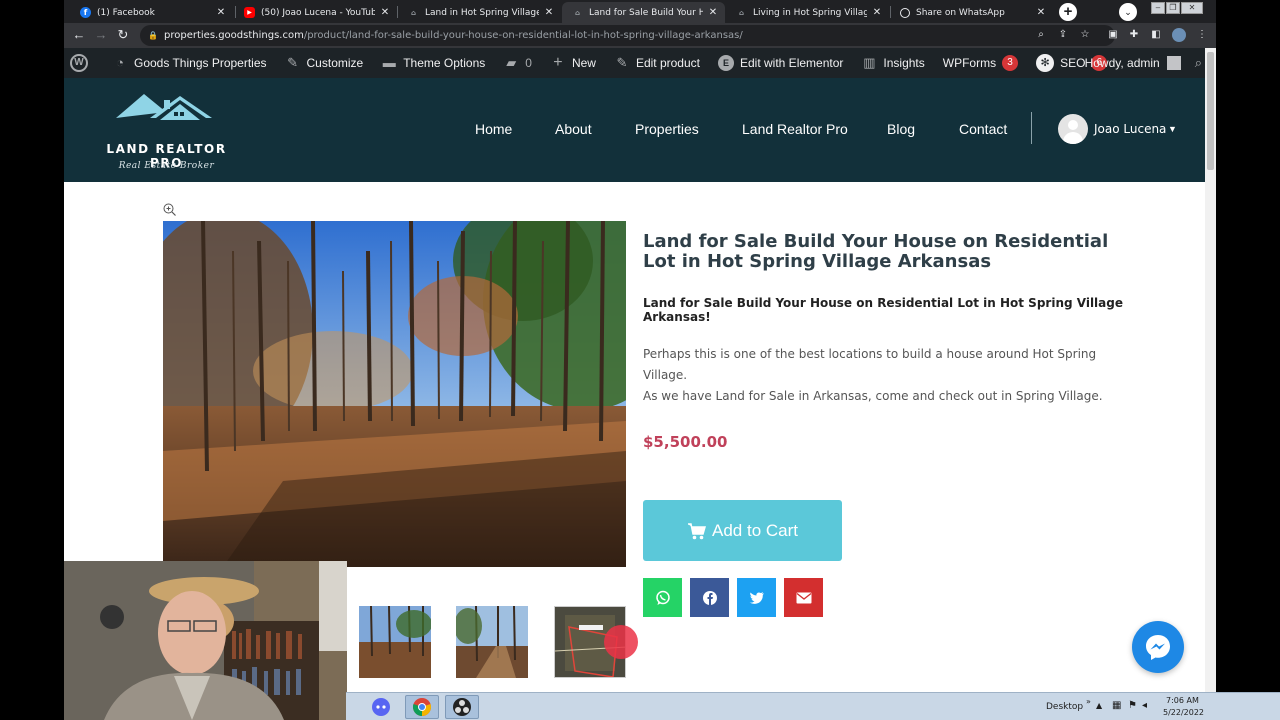  I want to click on admin-account: Howdy, admin ⌕, so click(1143, 63).